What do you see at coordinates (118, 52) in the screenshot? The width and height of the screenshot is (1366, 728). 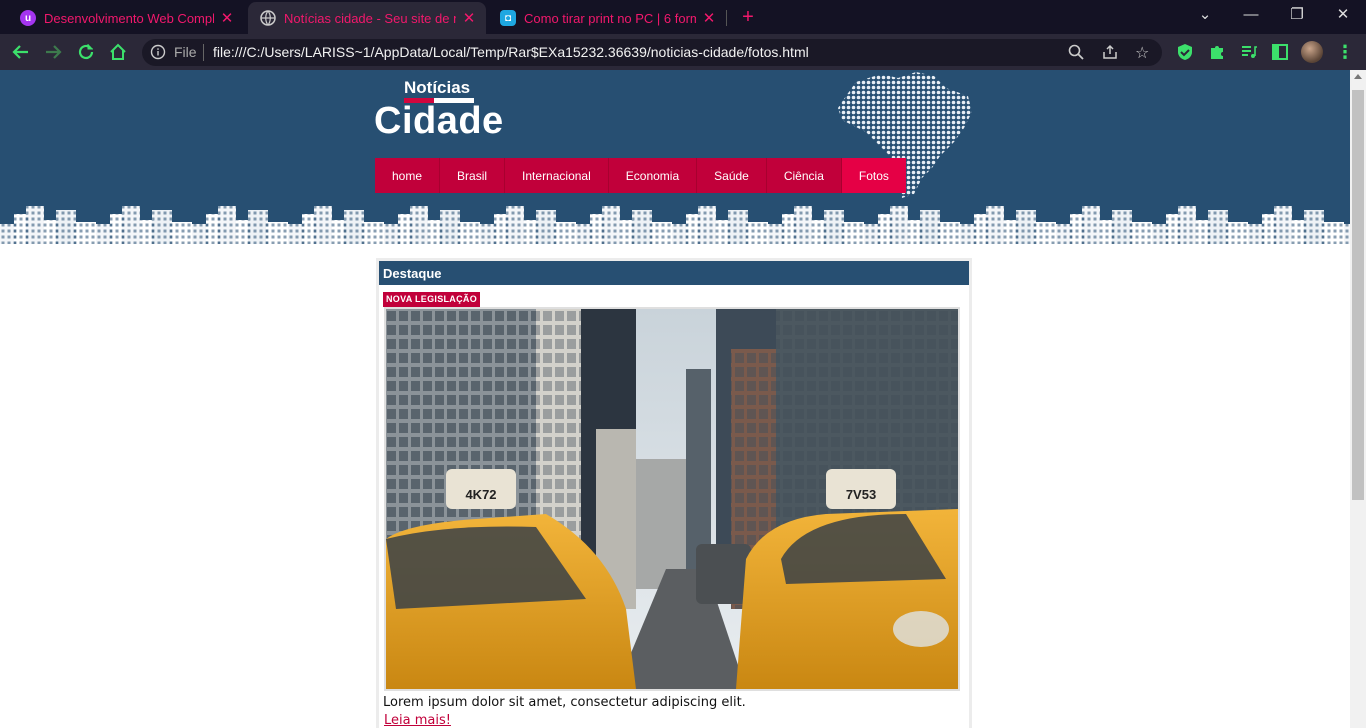 I see `home-button` at bounding box center [118, 52].